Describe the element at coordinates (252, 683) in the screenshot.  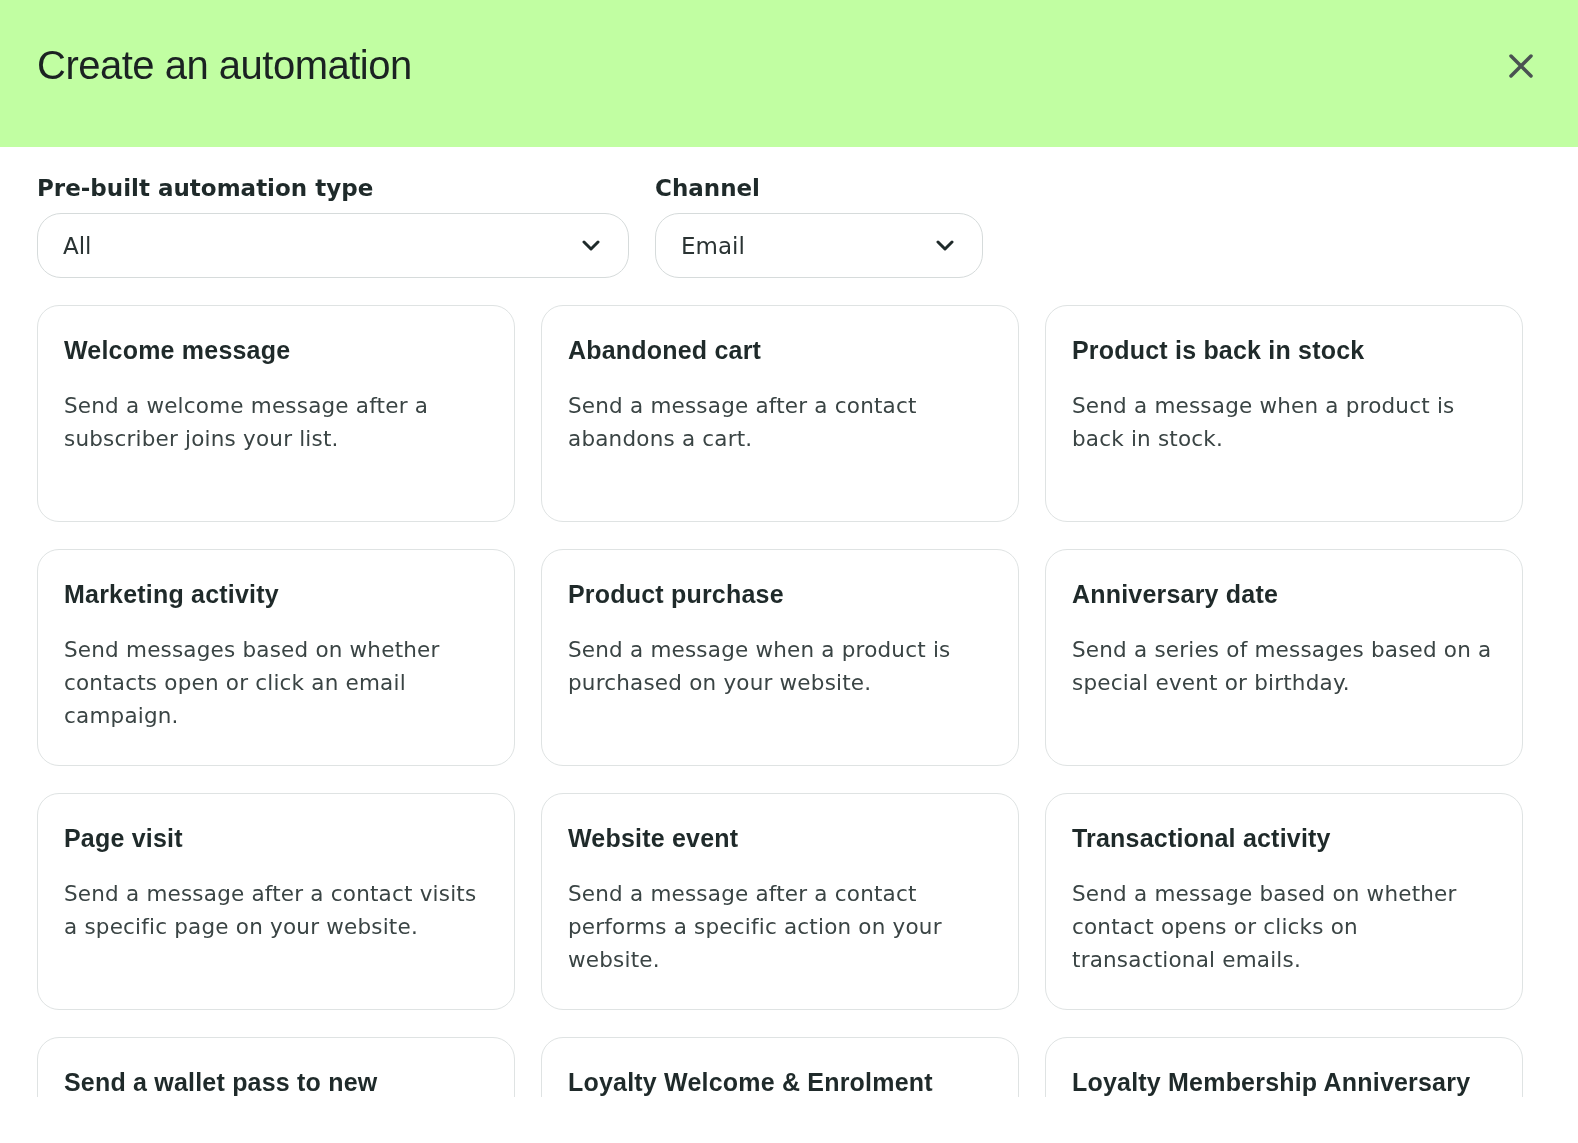
I see `card-description: Send messages based on whether contacts open or click an email campaign.` at that location.